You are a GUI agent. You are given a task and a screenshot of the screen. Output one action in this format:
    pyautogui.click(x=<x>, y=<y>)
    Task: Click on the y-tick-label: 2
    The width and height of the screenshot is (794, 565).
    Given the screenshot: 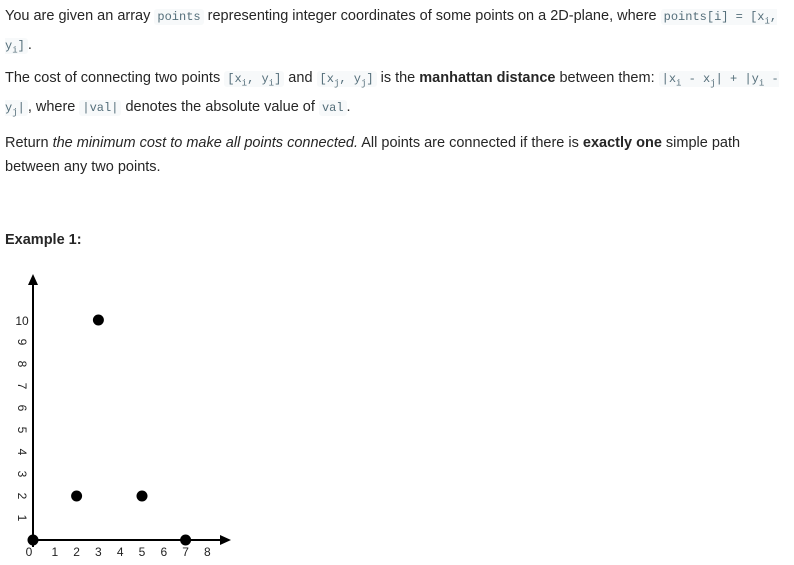 What is the action you would take?
    pyautogui.click(x=22, y=496)
    